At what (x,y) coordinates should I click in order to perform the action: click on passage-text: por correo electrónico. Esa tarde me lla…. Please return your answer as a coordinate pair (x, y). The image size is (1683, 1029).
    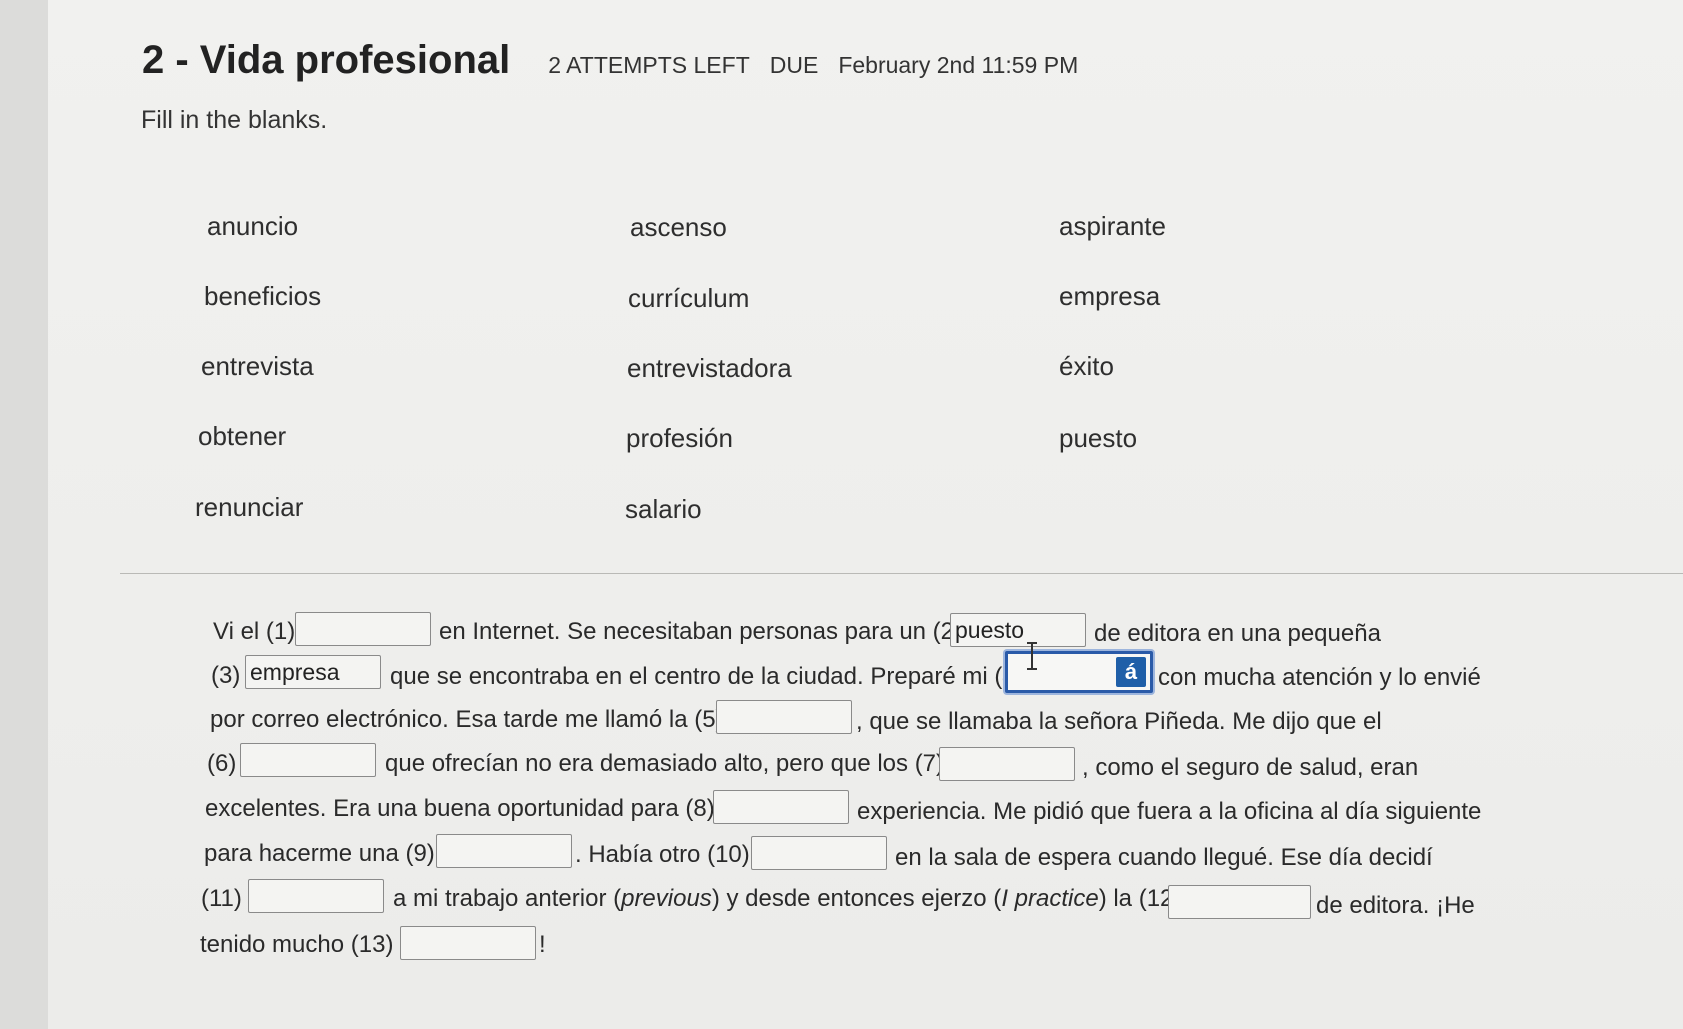
    Looking at the image, I should click on (467, 719).